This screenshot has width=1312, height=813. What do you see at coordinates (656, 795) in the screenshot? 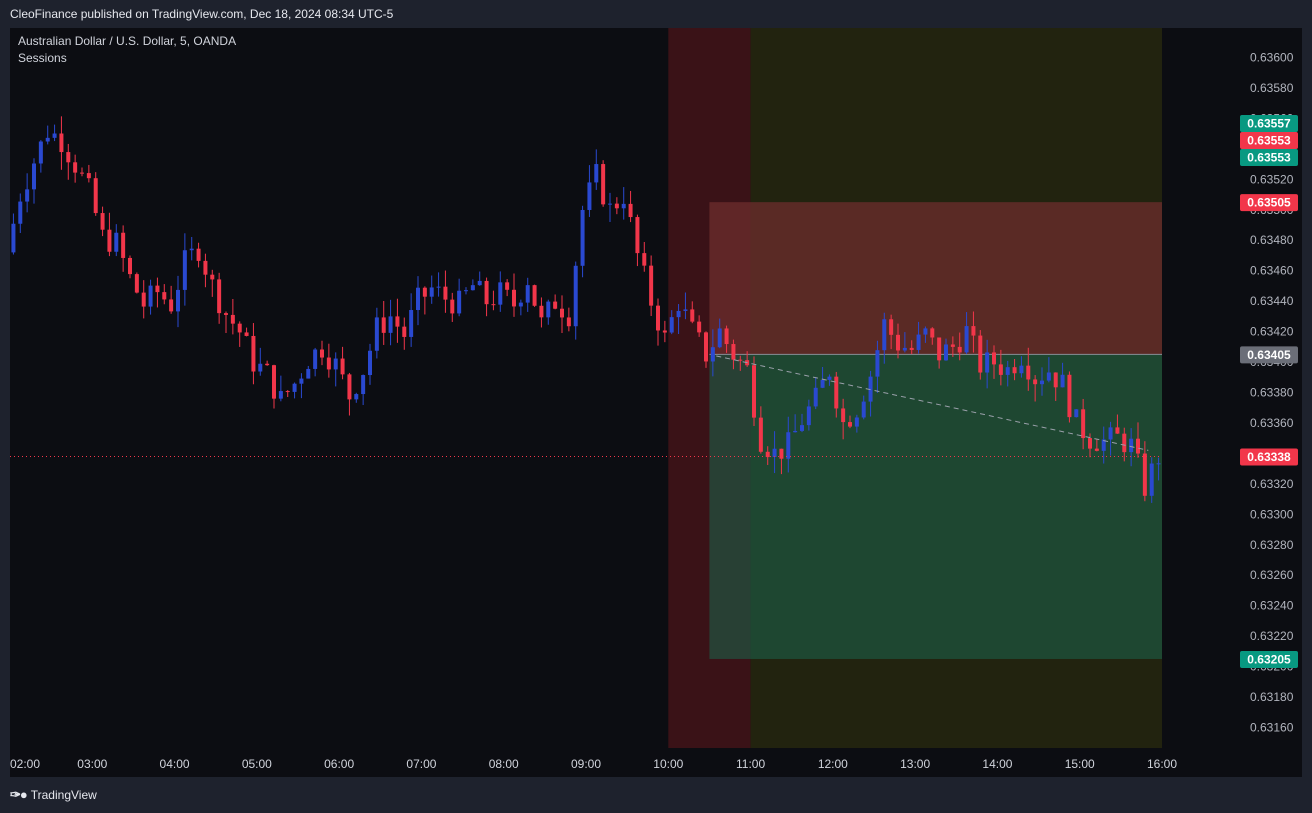
I see `branding-bar: ✑● TradingView` at bounding box center [656, 795].